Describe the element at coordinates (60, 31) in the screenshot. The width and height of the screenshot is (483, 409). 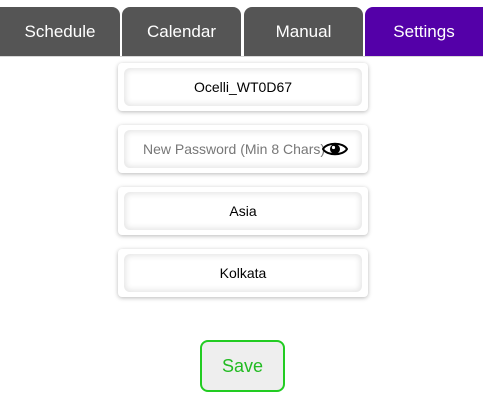
I see `tab-schedule: Schedule` at that location.